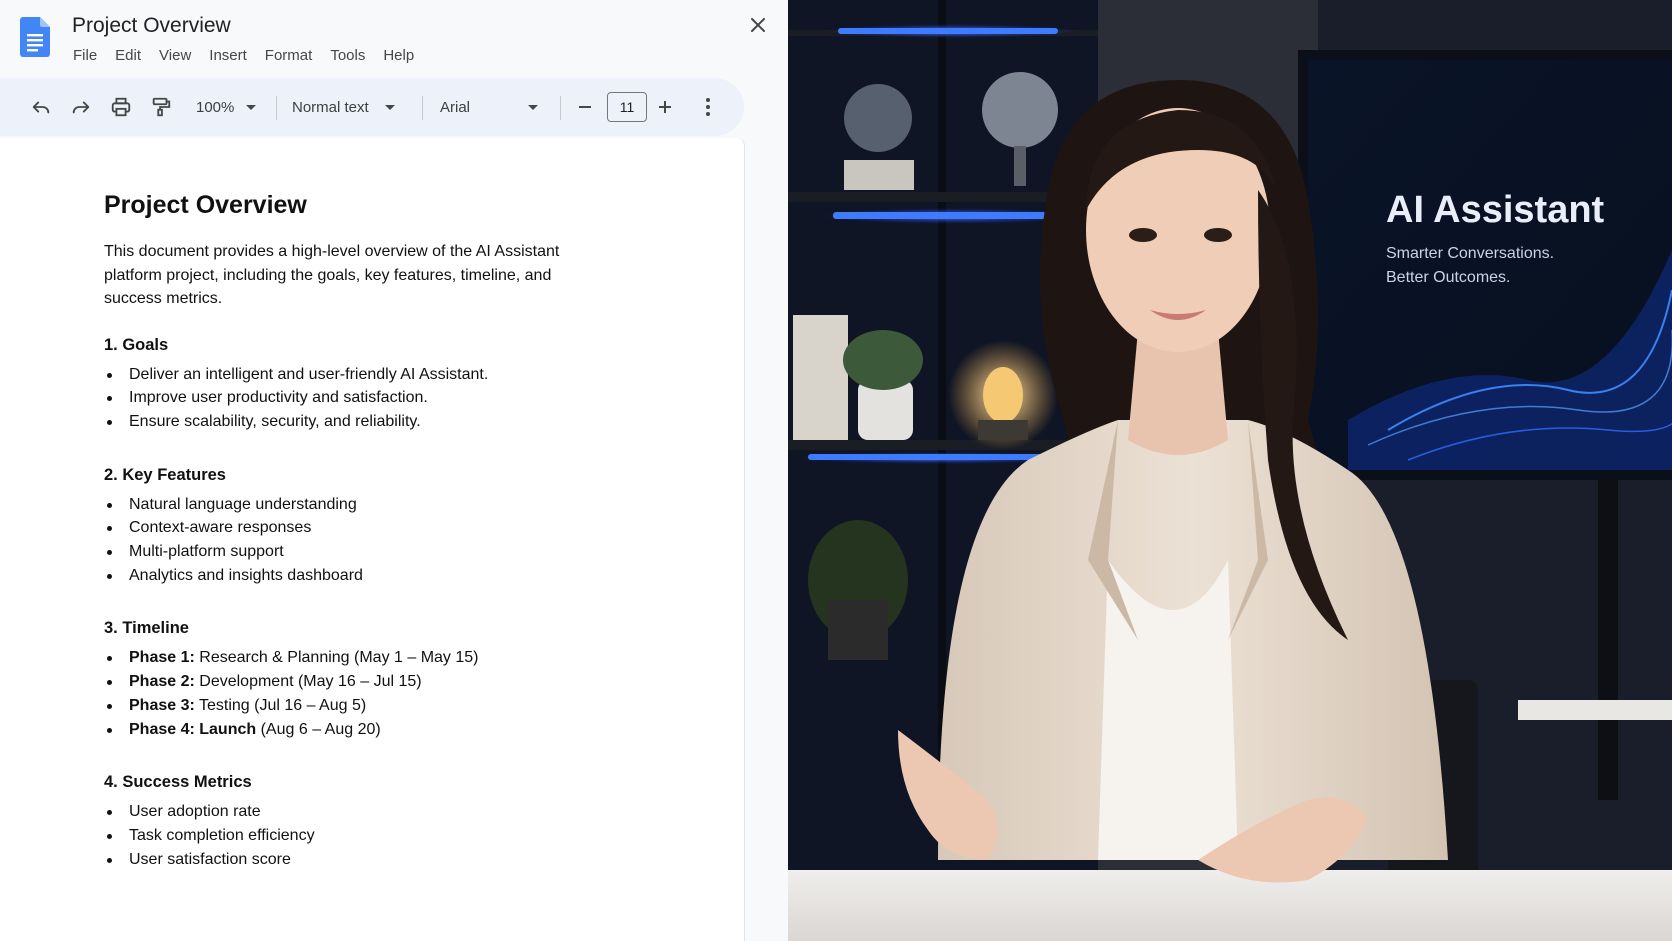 Image resolution: width=1672 pixels, height=941 pixels. I want to click on section-heading-goals: 1. Goals, so click(136, 344).